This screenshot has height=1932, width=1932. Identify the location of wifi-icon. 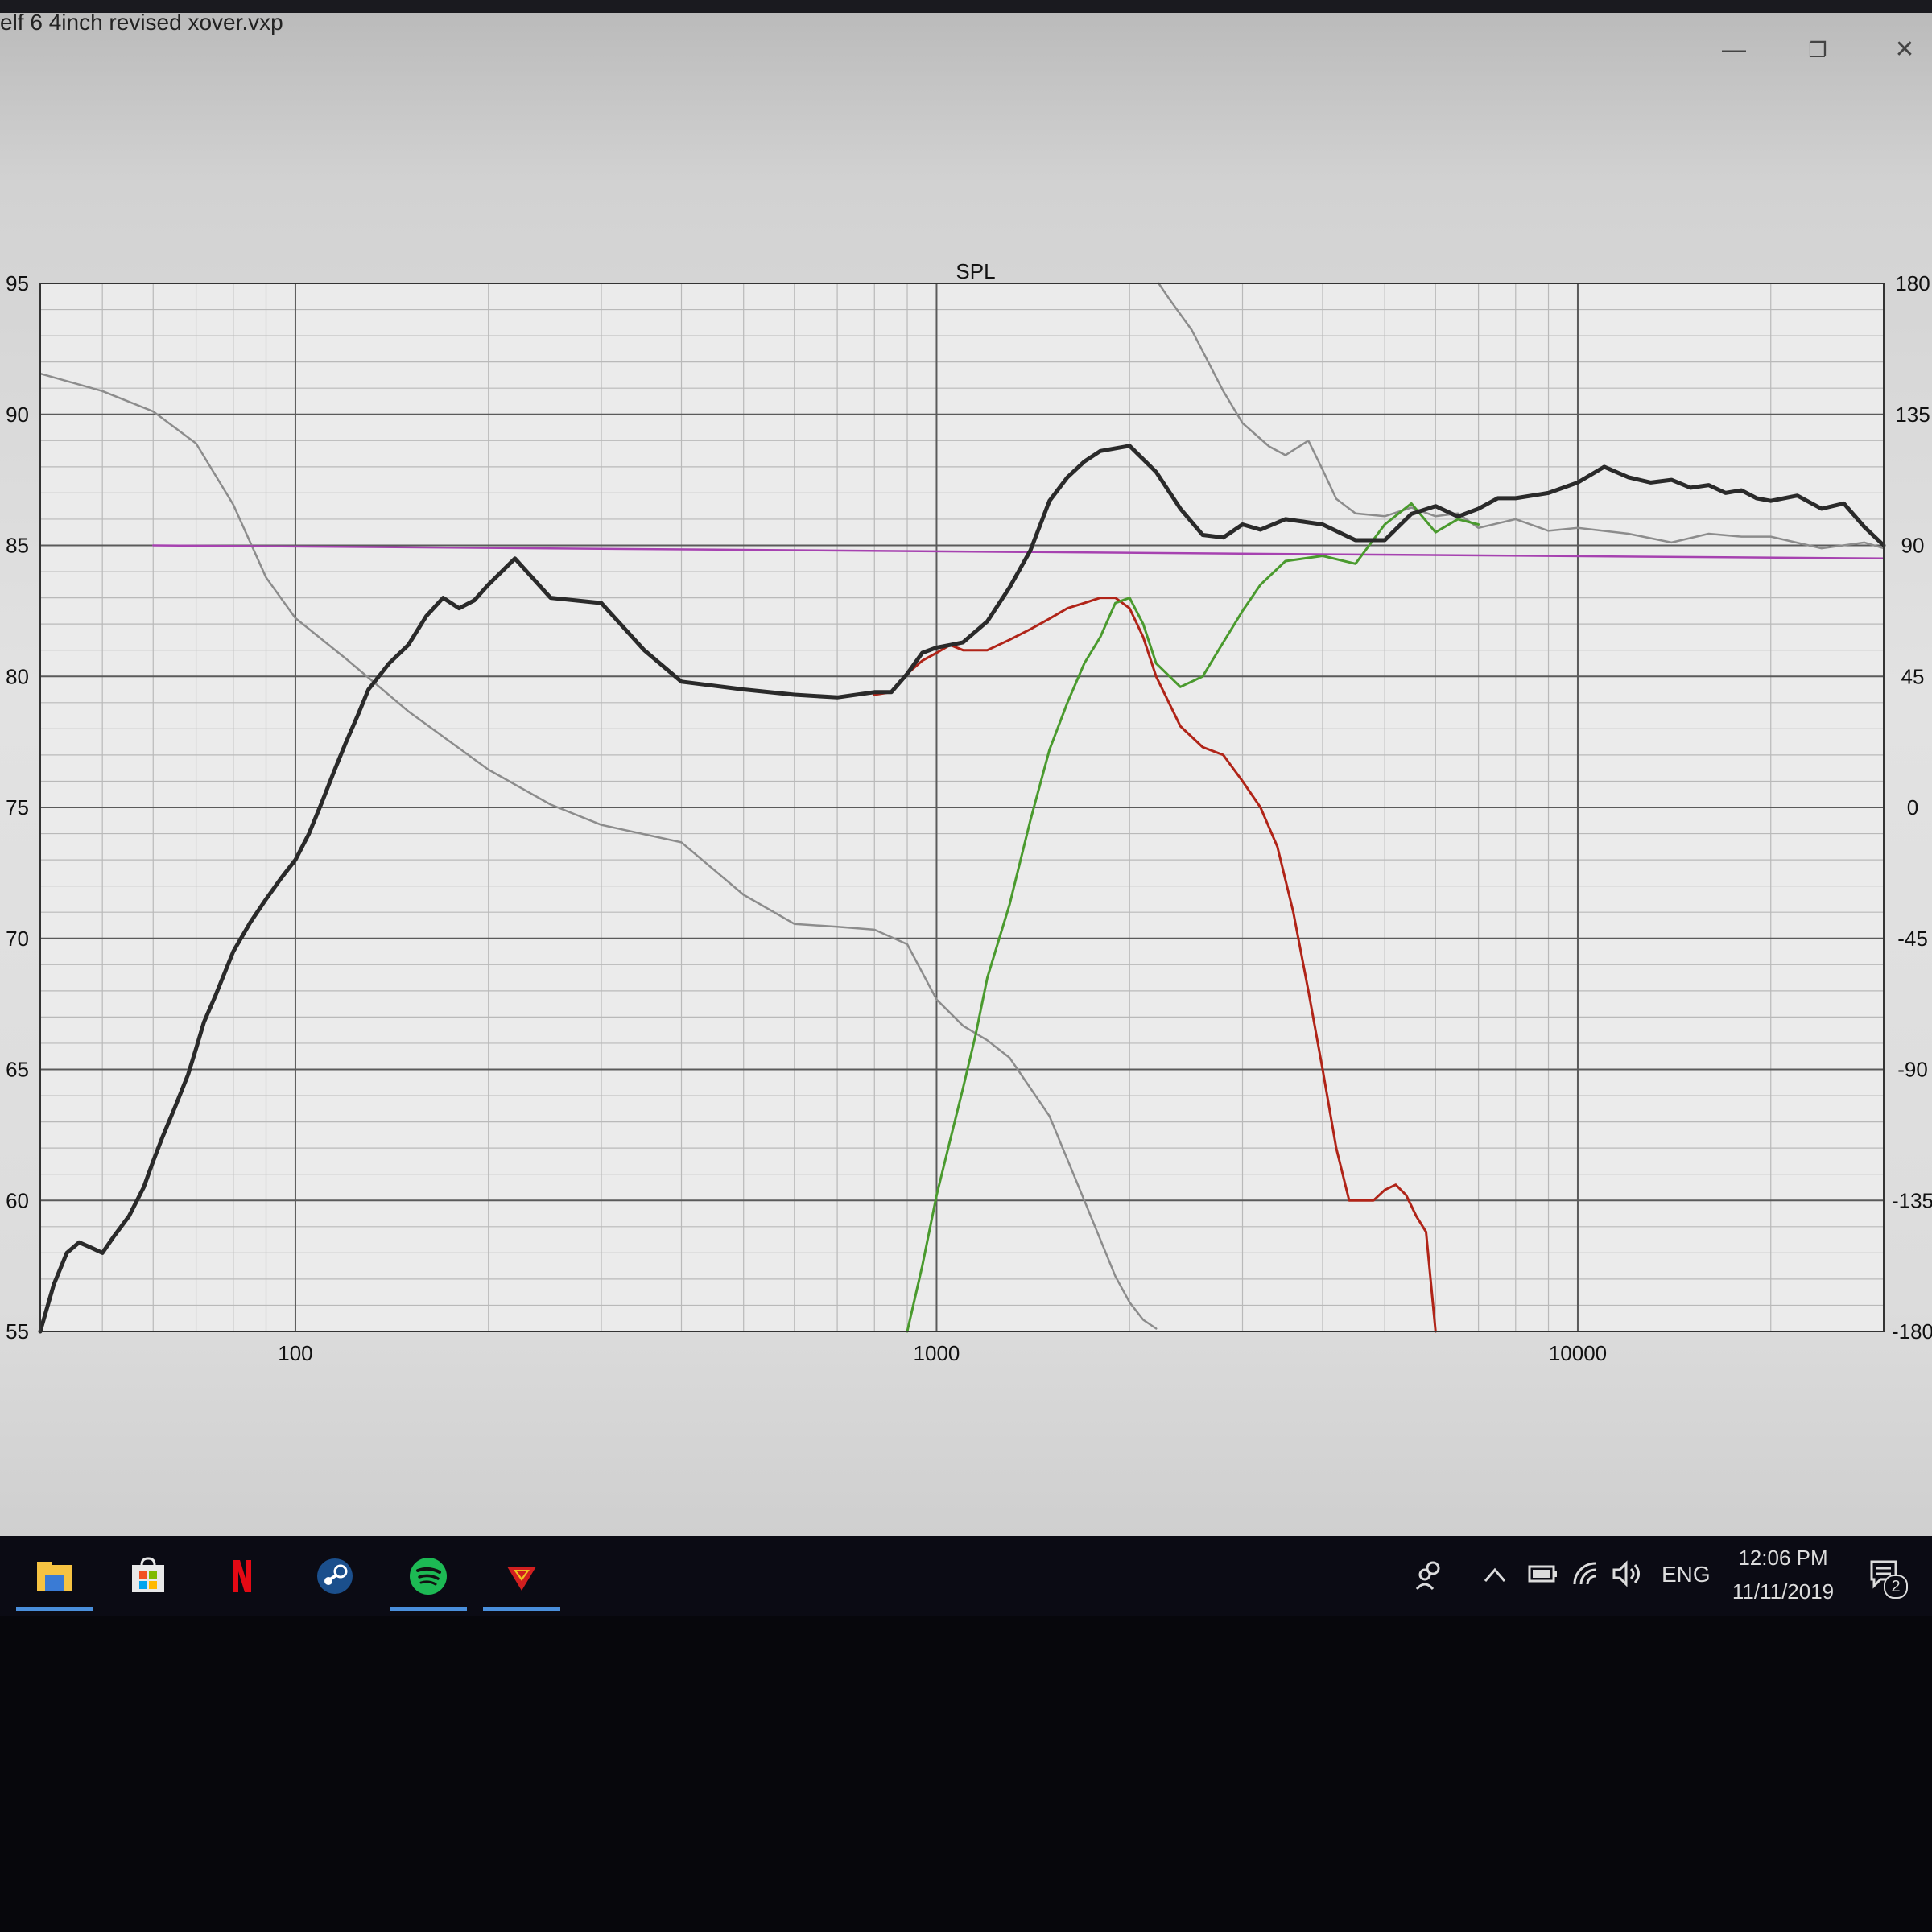
(1585, 1573).